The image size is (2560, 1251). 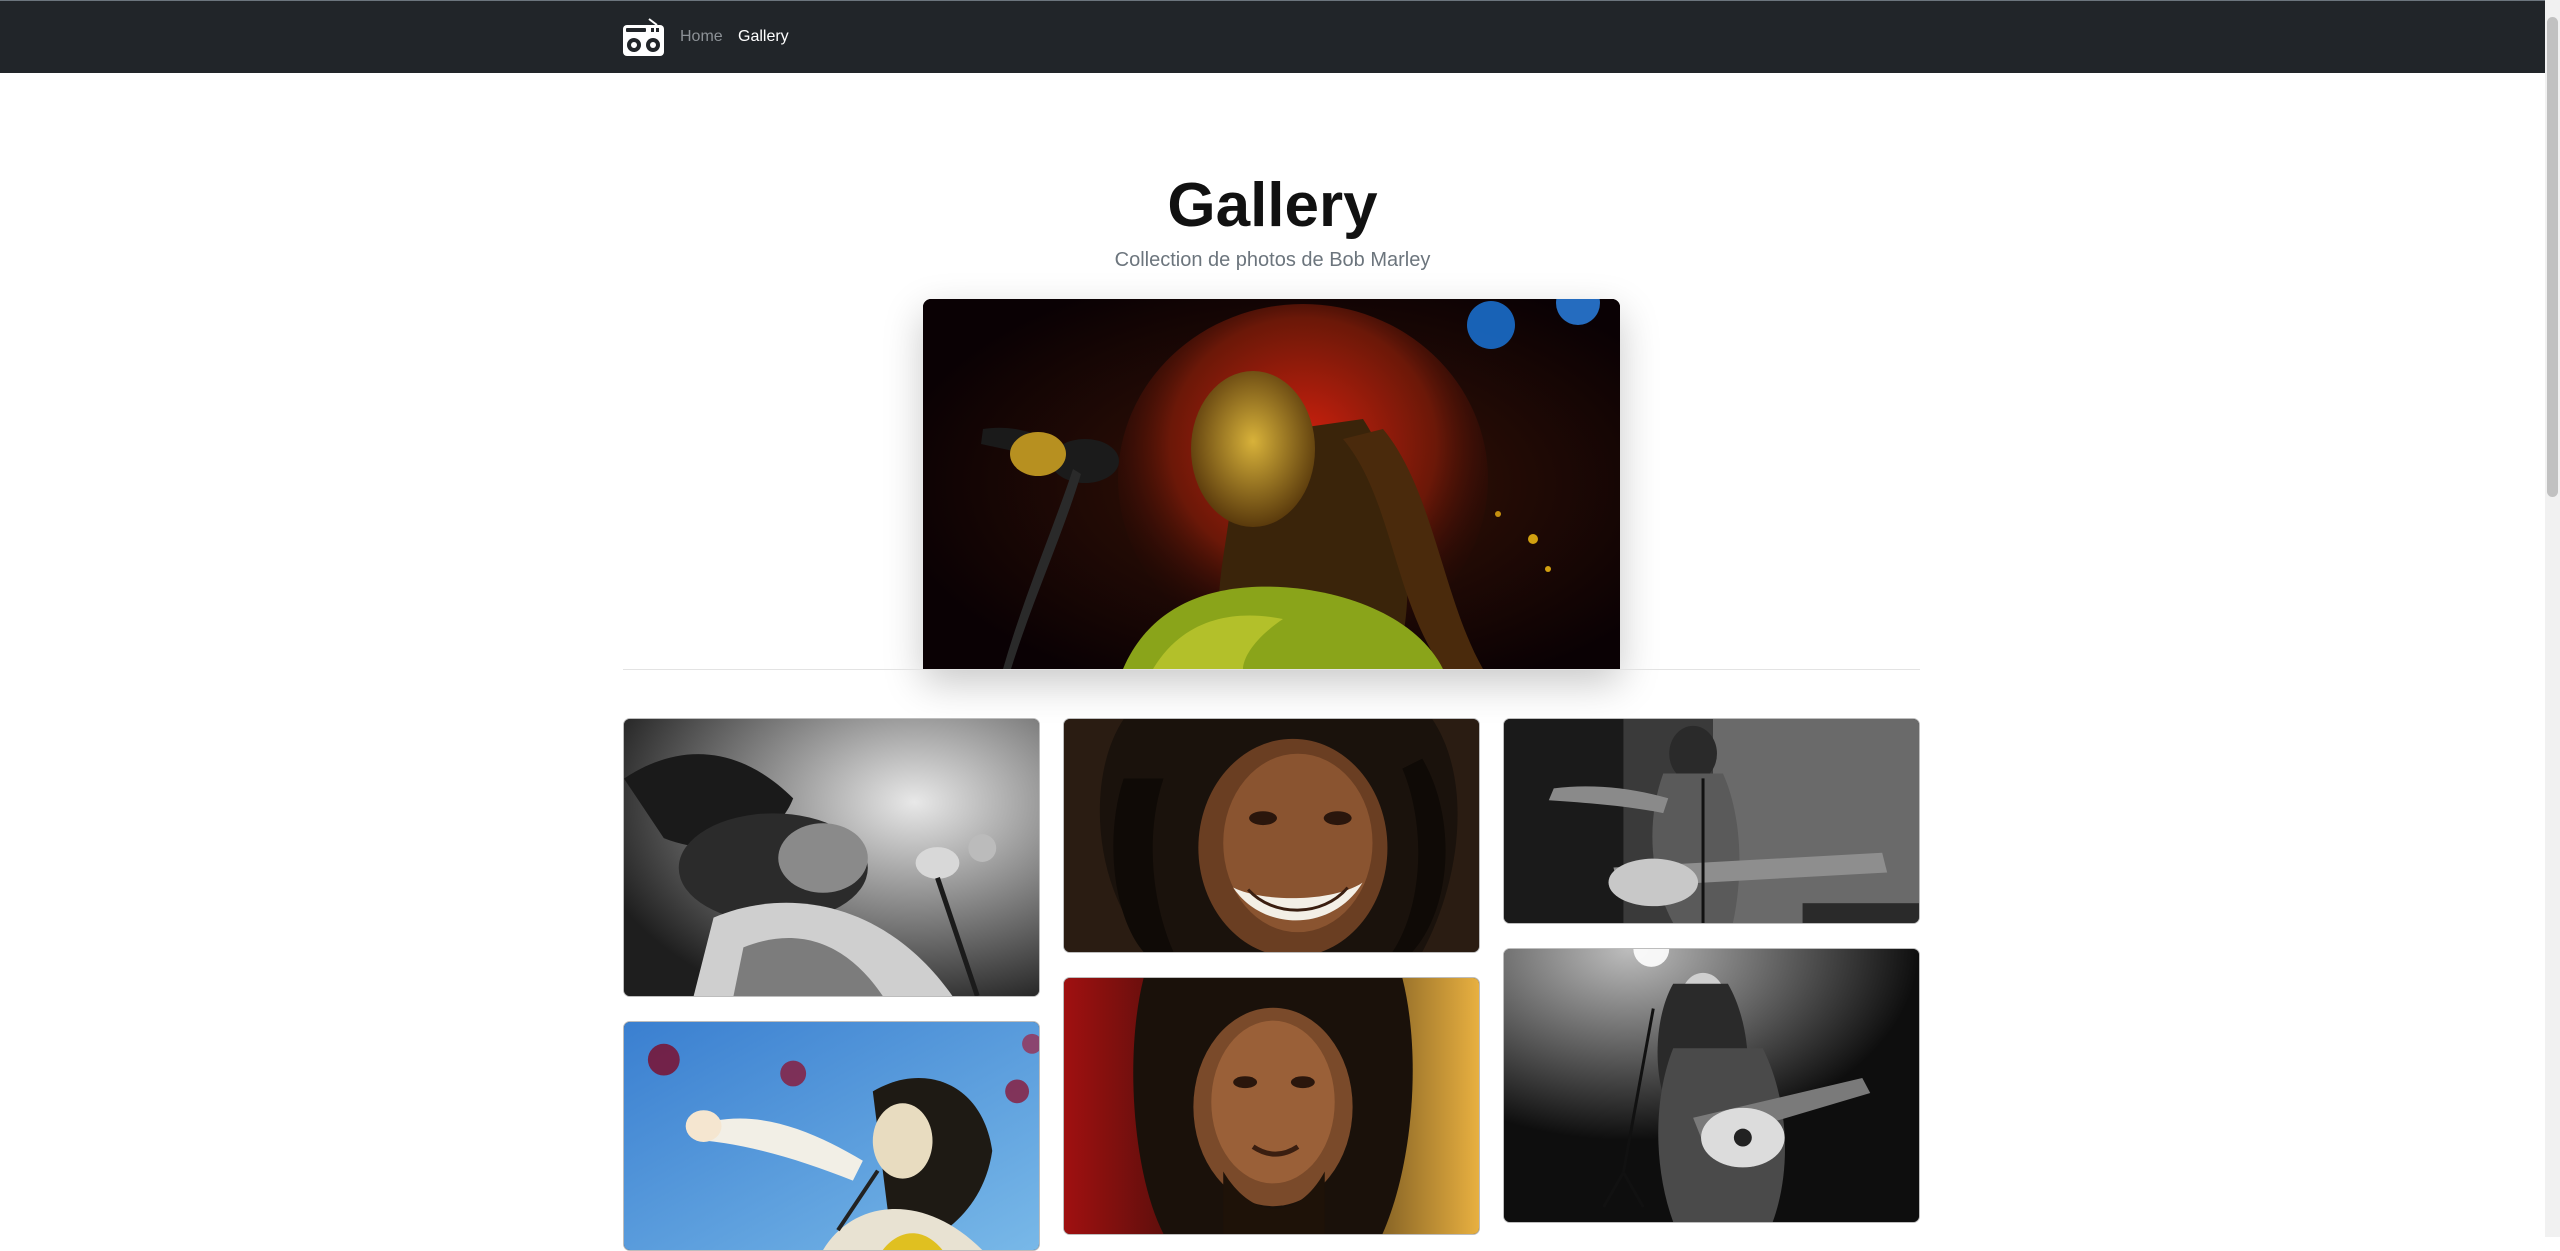 I want to click on nav-link-gallery: Gallery, so click(x=763, y=37).